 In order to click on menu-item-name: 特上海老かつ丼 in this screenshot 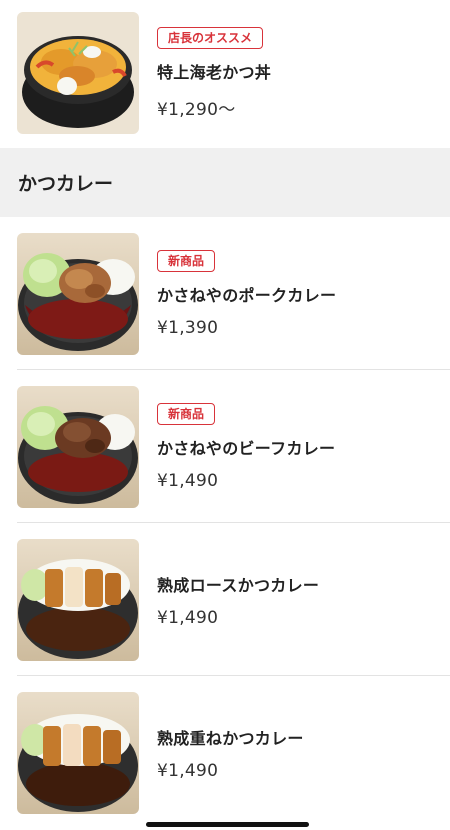, I will do `click(214, 72)`.